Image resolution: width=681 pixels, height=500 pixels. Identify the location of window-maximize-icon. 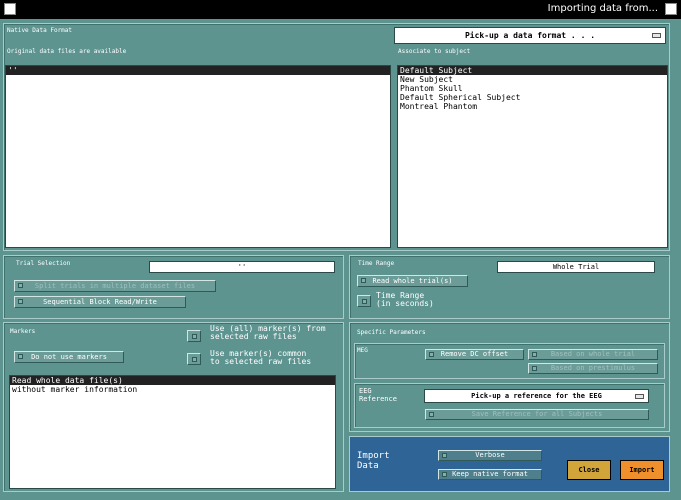
(671, 9).